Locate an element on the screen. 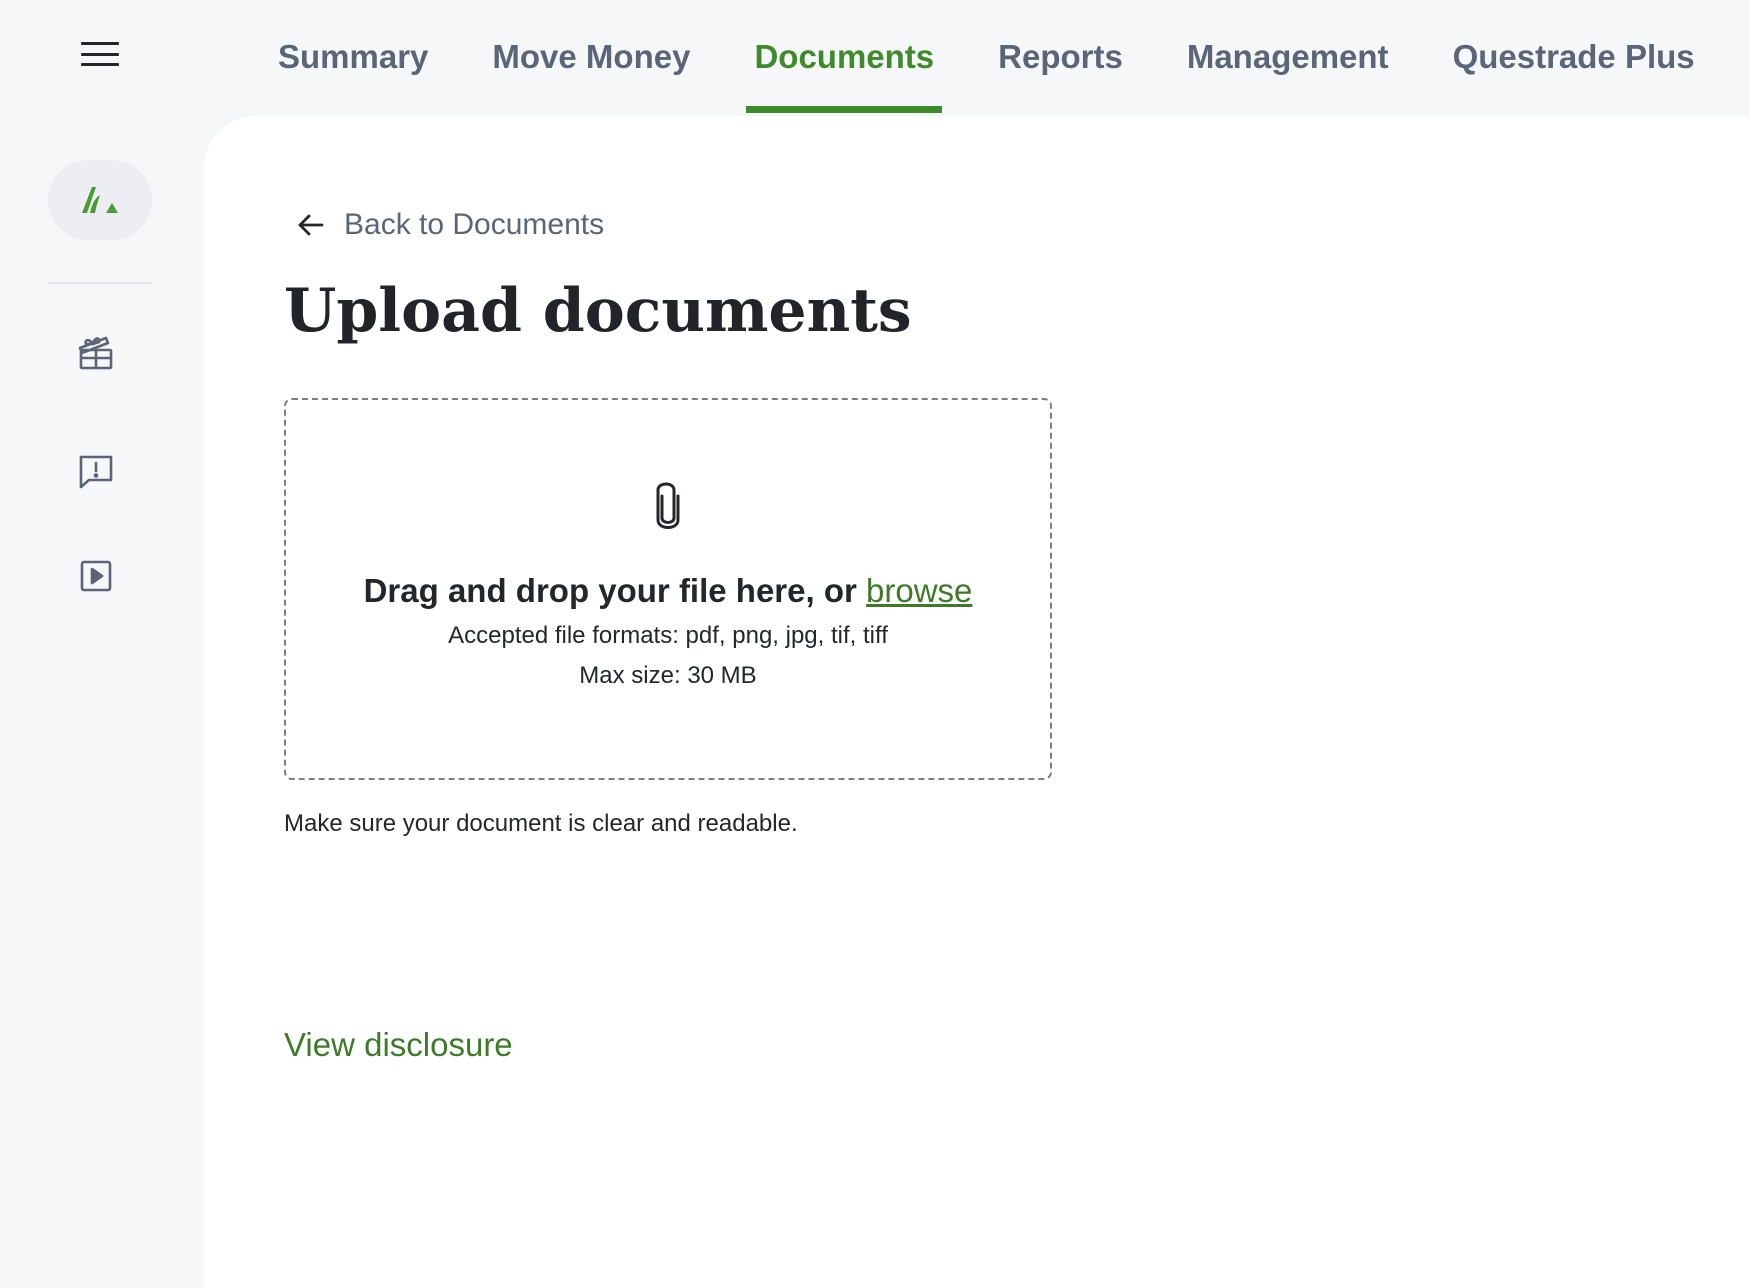  tab-move-money: Move Money is located at coordinates (591, 58).